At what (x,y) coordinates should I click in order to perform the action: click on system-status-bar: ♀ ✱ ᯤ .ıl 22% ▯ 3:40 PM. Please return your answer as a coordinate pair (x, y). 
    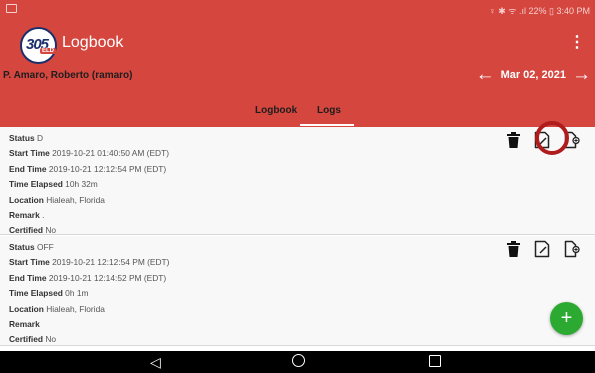
    Looking at the image, I should click on (297, 9).